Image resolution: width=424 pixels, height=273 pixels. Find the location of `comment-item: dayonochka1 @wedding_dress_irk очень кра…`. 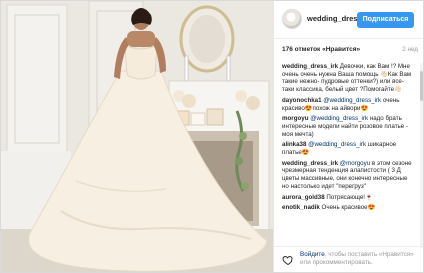

comment-item: dayonochka1 @wedding_dress_irk очень кра… is located at coordinates (348, 104).